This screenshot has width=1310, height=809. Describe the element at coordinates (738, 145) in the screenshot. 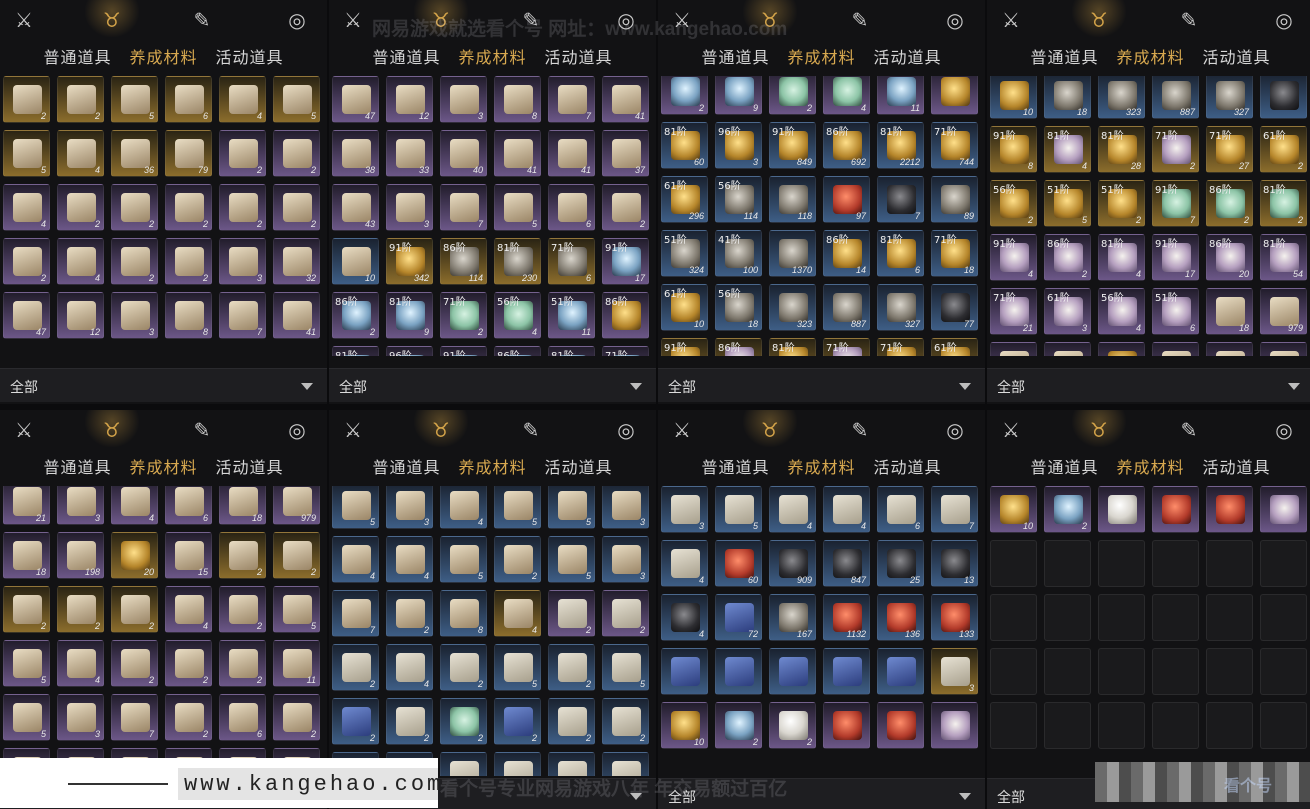

I see `item-slot: 96阶 3` at that location.